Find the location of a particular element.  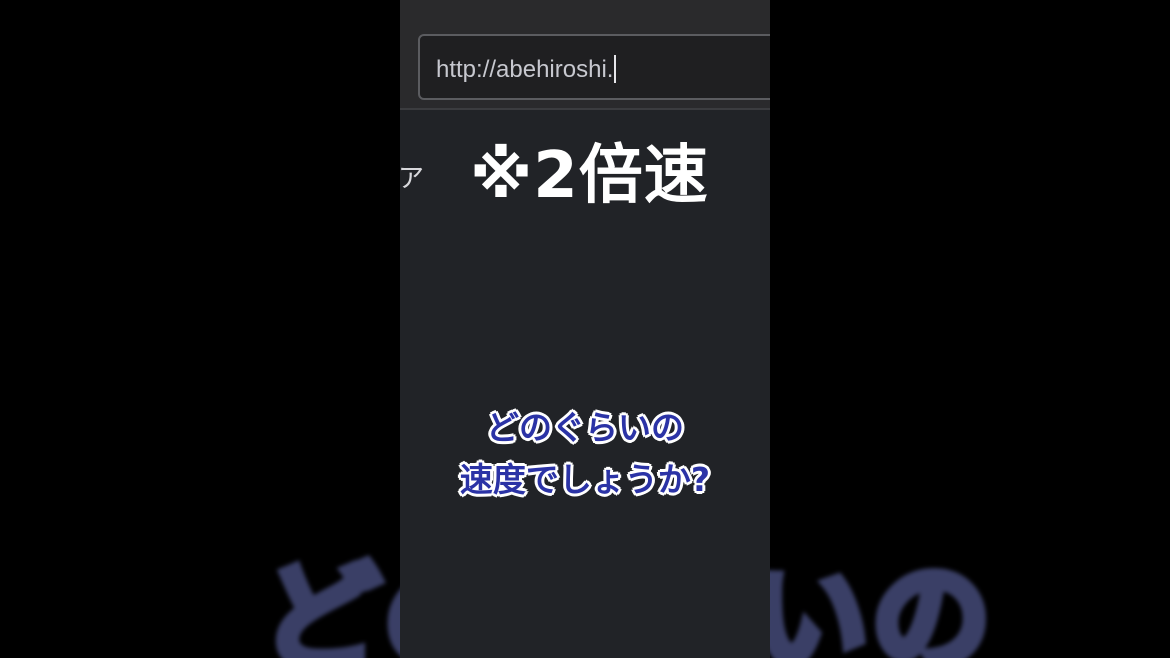

address-bar-text: http://abehiroshi. is located at coordinates (526, 69).